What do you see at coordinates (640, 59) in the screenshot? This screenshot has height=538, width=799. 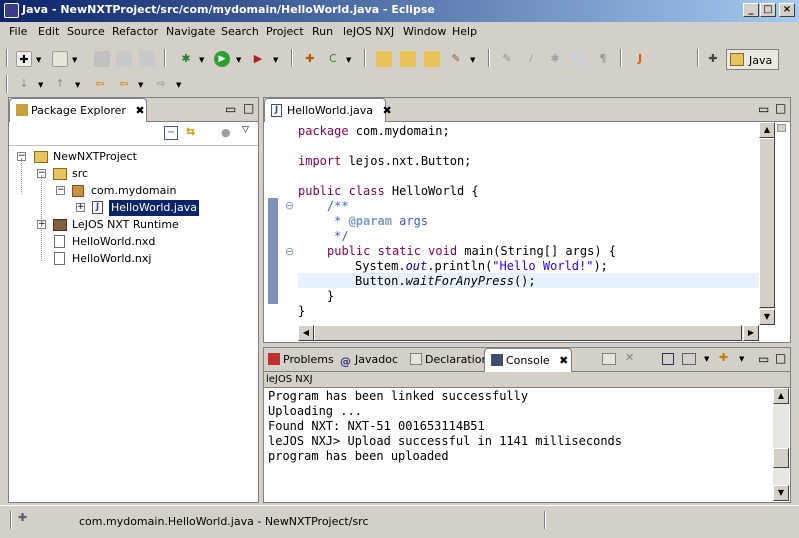 I see `lejos-icon: J` at bounding box center [640, 59].